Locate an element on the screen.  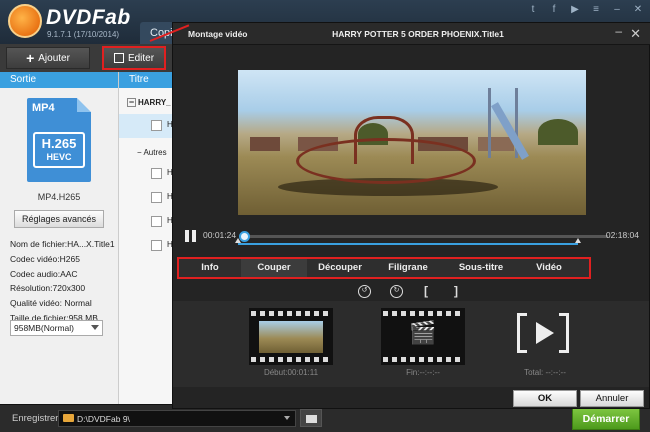
menu-icon: ≡ is located at coordinates (596, 10).